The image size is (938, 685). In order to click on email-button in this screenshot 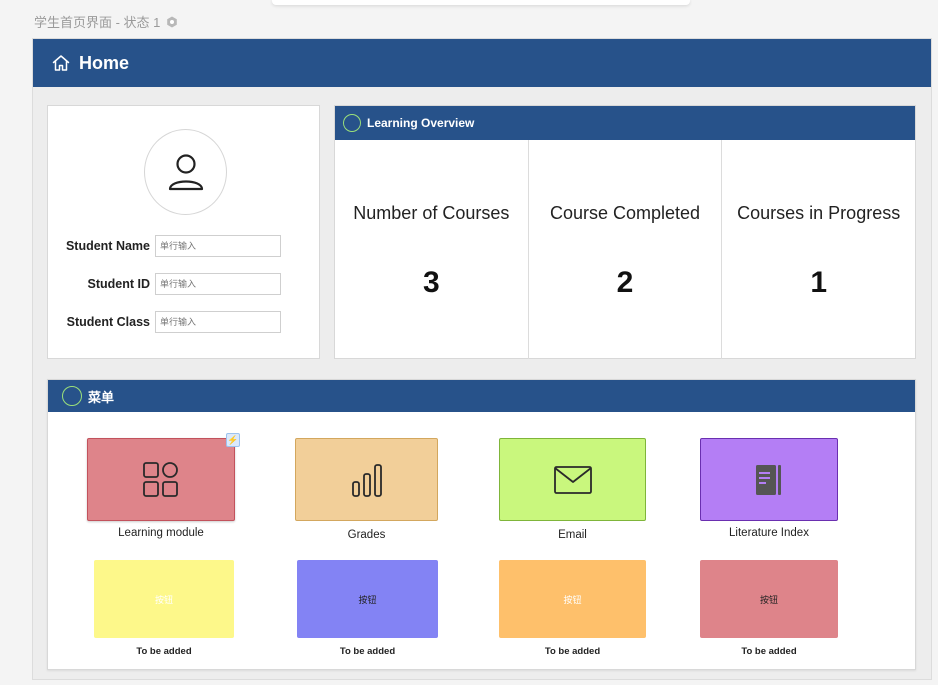, I will do `click(572, 479)`.